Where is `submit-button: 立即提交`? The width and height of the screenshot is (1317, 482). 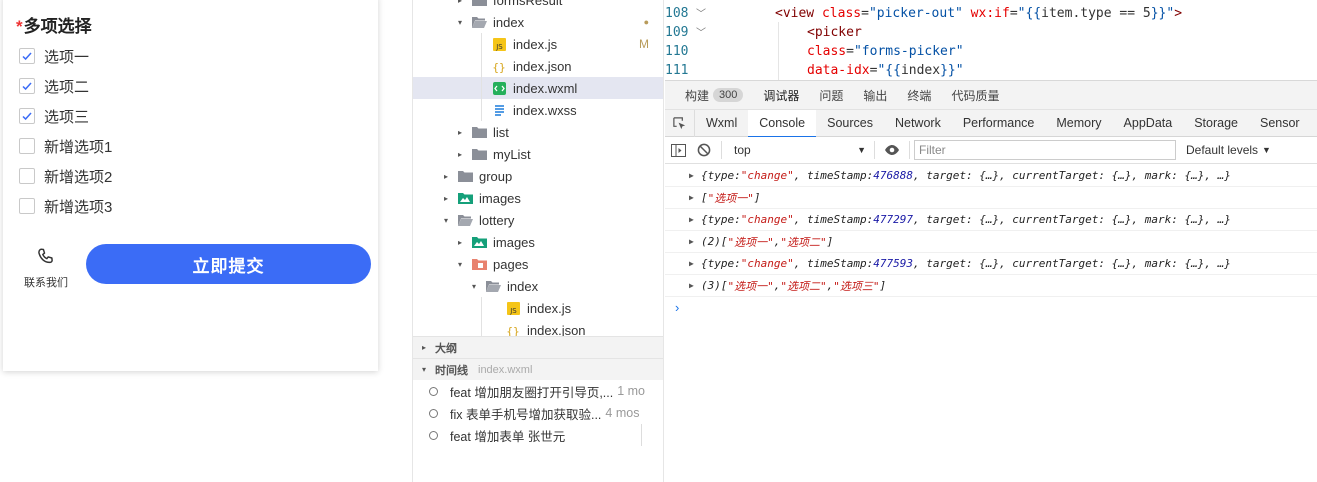 submit-button: 立即提交 is located at coordinates (228, 264).